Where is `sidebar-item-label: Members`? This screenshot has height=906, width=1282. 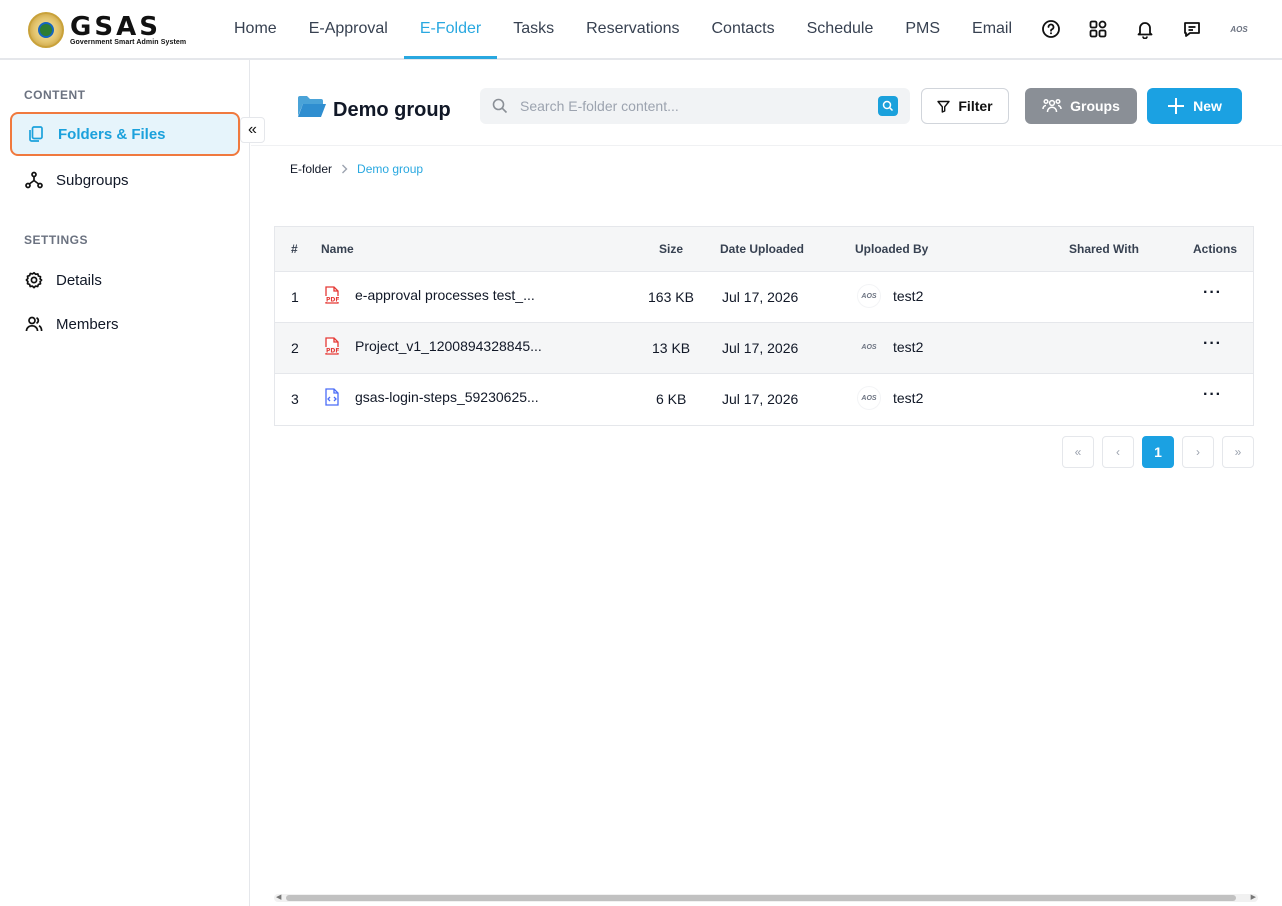
sidebar-item-label: Members is located at coordinates (87, 324).